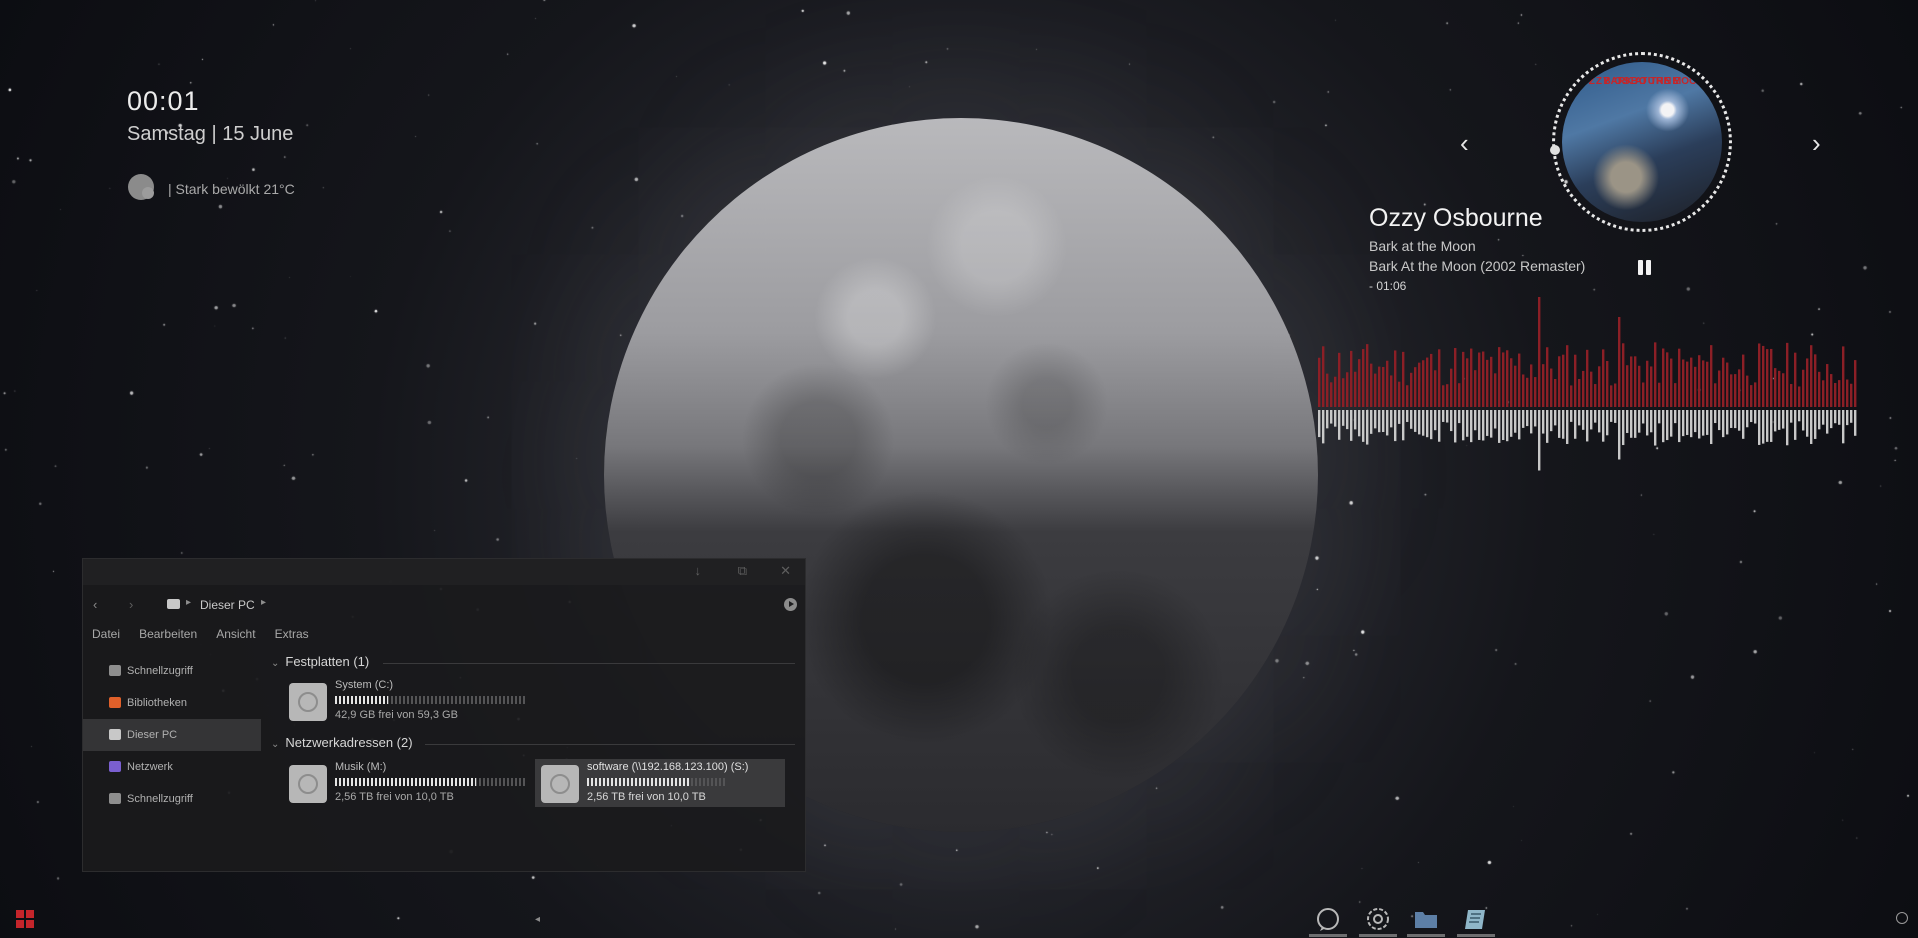  Describe the element at coordinates (1426, 935) in the screenshot. I see `taskbar-indicator` at that location.